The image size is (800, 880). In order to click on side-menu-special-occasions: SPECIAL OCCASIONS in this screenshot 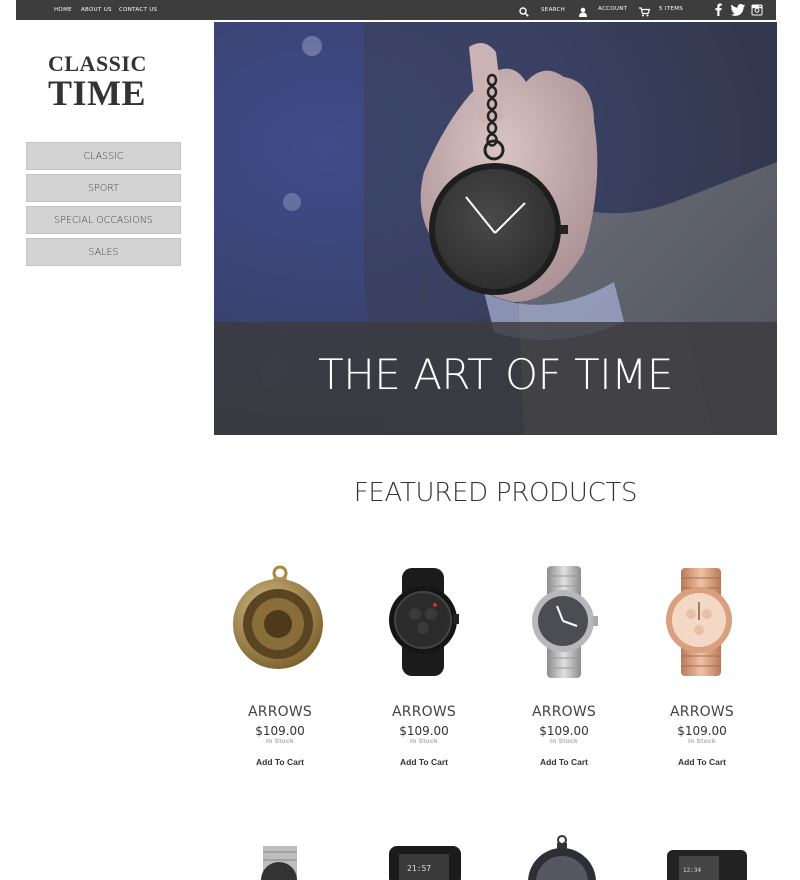, I will do `click(103, 220)`.